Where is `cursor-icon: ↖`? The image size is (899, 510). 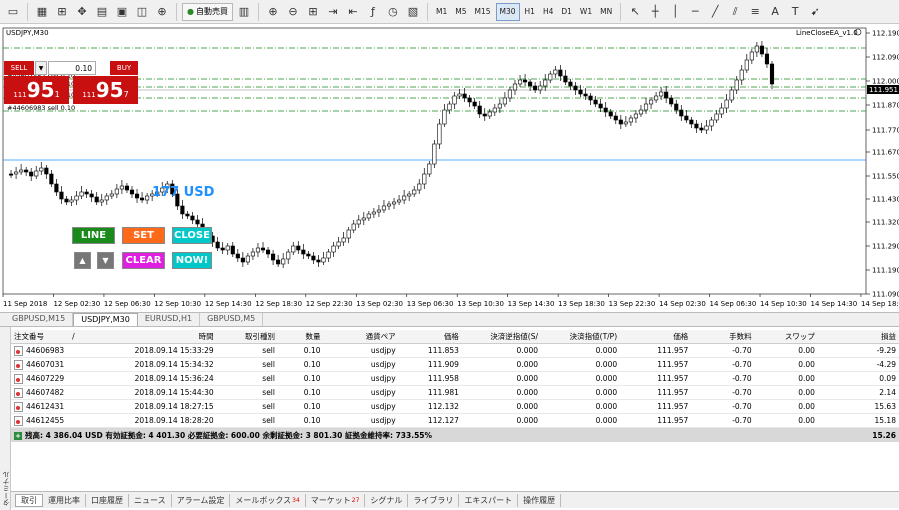 cursor-icon: ↖ is located at coordinates (635, 12).